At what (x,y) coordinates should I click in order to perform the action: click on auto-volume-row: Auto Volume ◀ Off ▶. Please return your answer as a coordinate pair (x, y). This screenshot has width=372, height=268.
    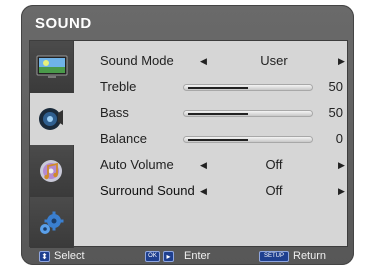
    Looking at the image, I should click on (210, 165).